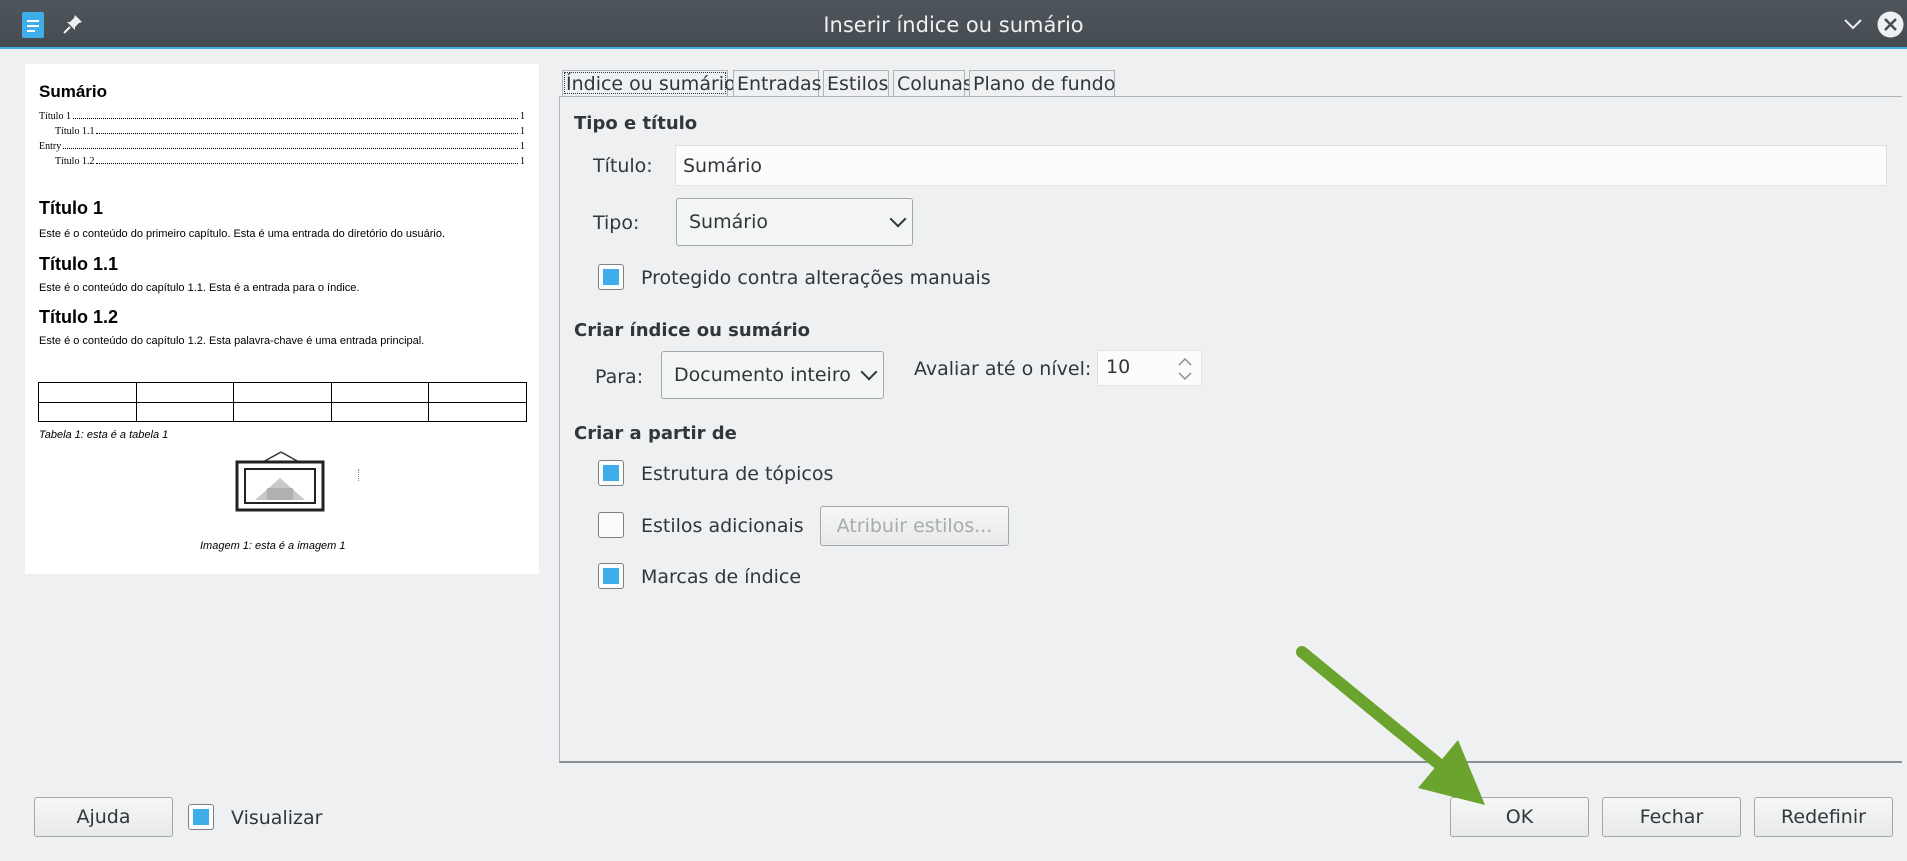 The width and height of the screenshot is (1907, 861). Describe the element at coordinates (692, 330) in the screenshot. I see `section-create-index: Criar índice ou sumário` at that location.